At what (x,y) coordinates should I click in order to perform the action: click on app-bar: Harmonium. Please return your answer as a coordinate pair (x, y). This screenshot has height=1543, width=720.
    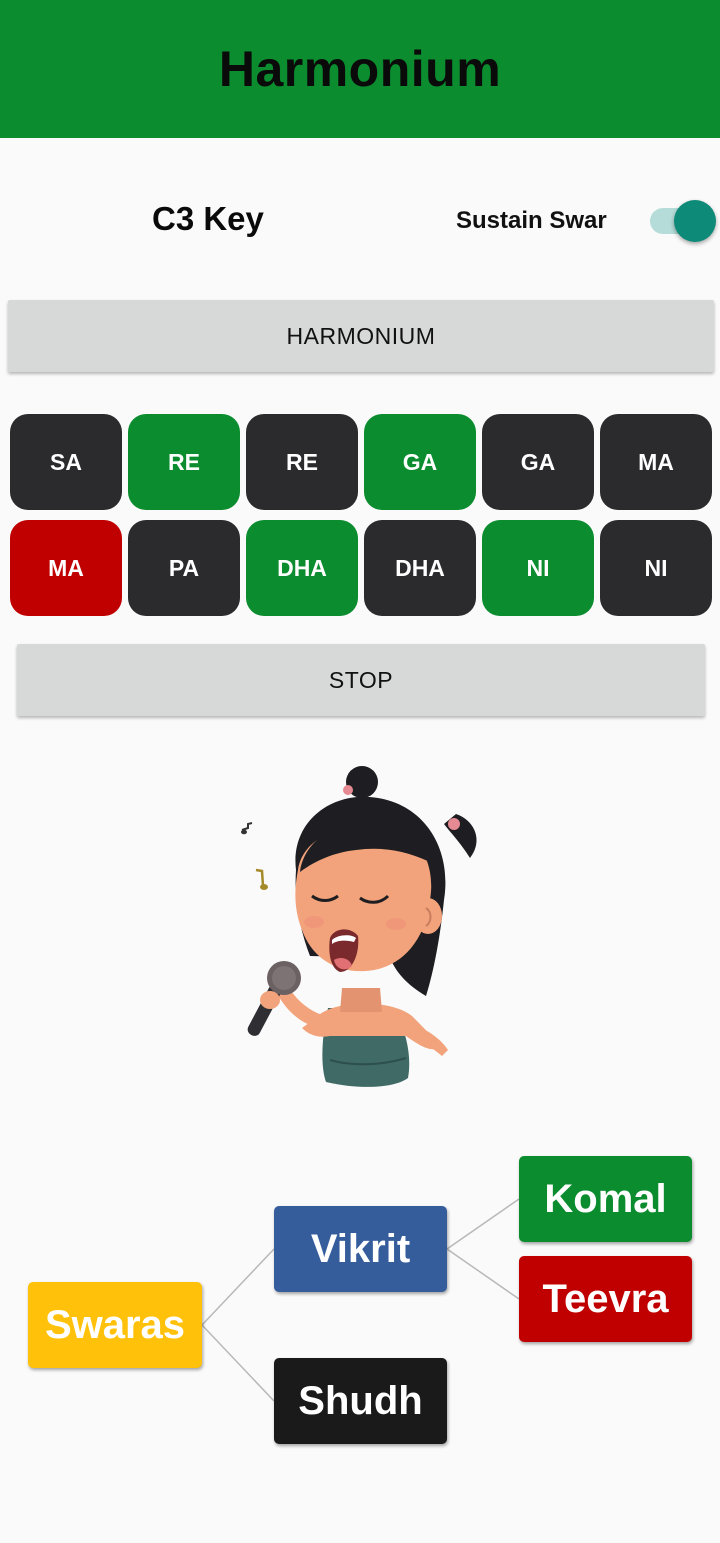
    Looking at the image, I should click on (360, 69).